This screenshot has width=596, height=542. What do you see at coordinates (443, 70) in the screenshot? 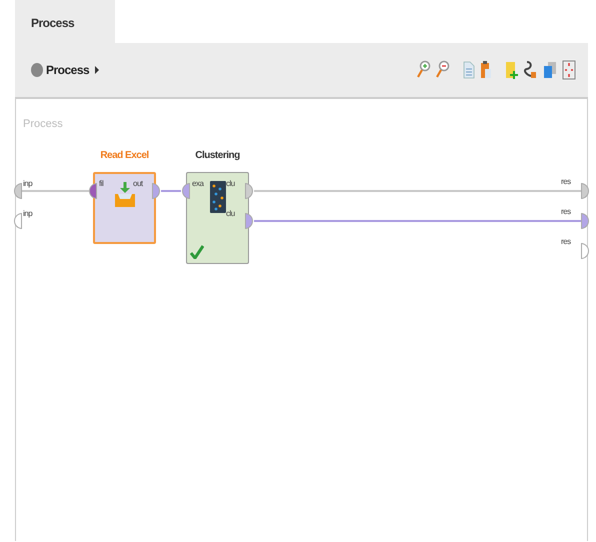
I see `zoom-out-icon` at bounding box center [443, 70].